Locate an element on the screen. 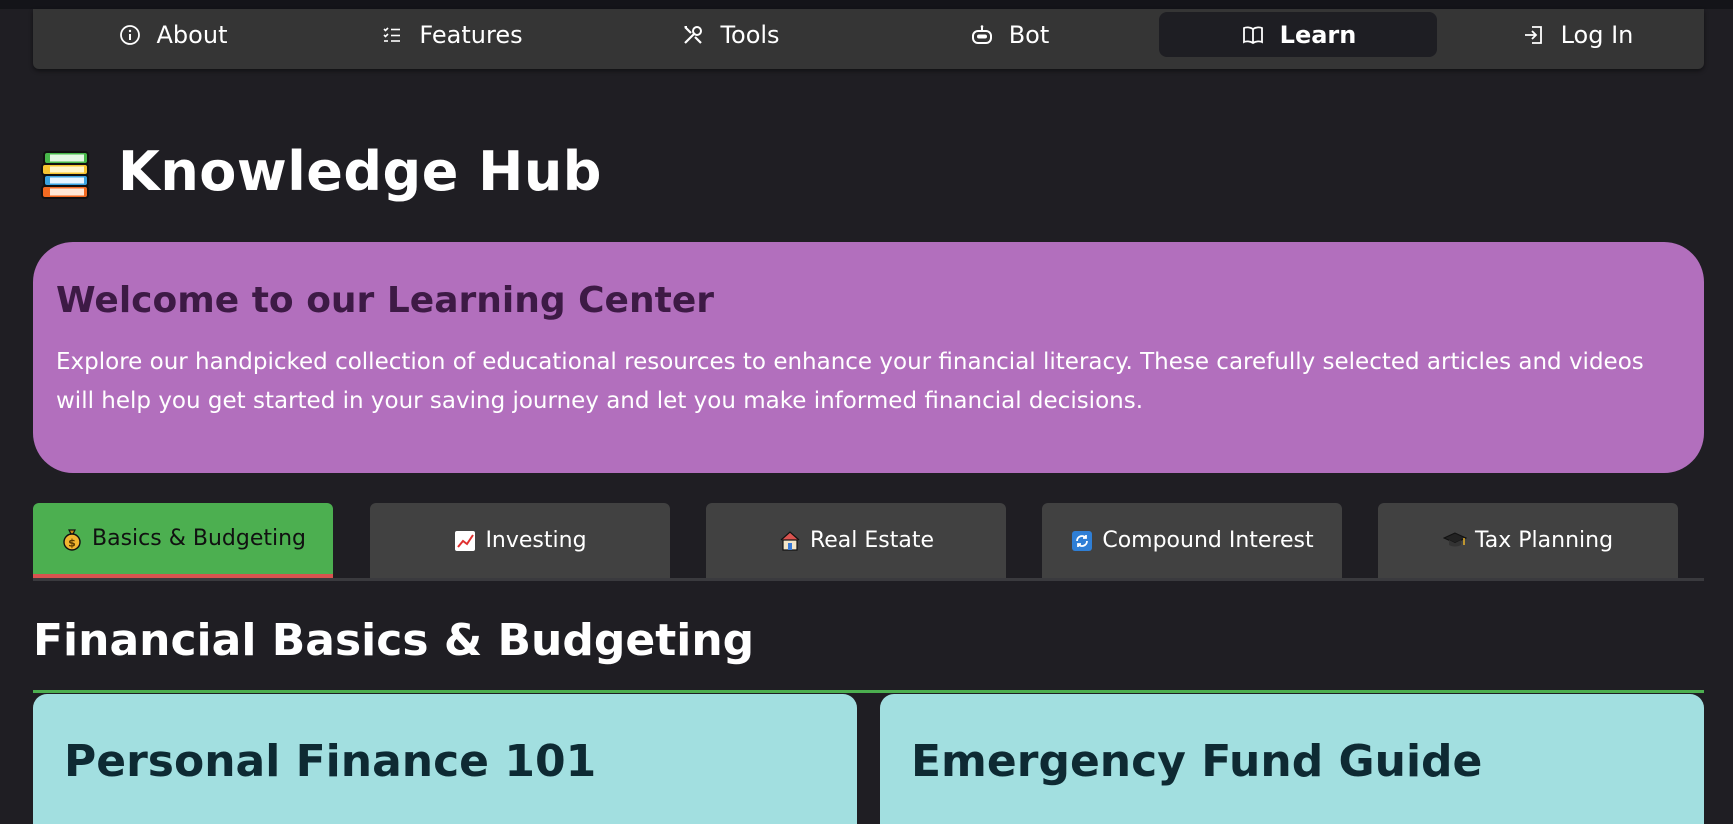 The height and width of the screenshot is (824, 1733). nav-login: Log In is located at coordinates (1577, 34).